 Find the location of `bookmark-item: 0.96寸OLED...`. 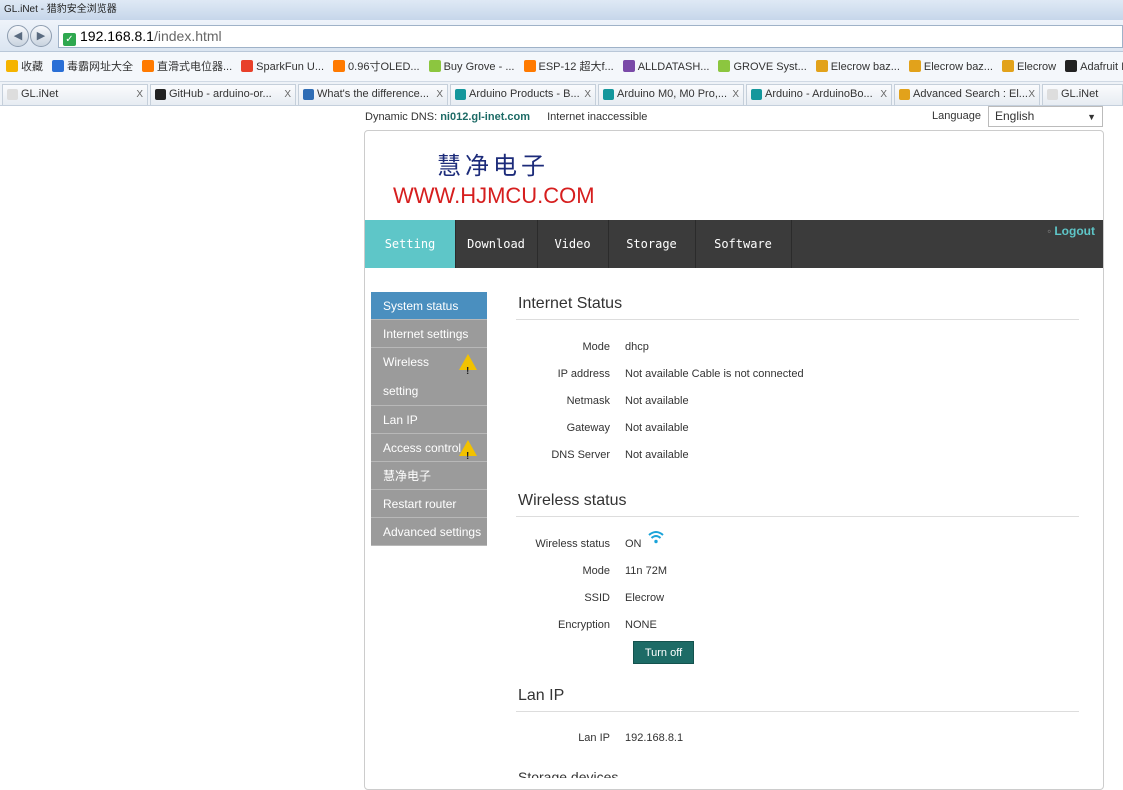

bookmark-item: 0.96寸OLED... is located at coordinates (376, 66).